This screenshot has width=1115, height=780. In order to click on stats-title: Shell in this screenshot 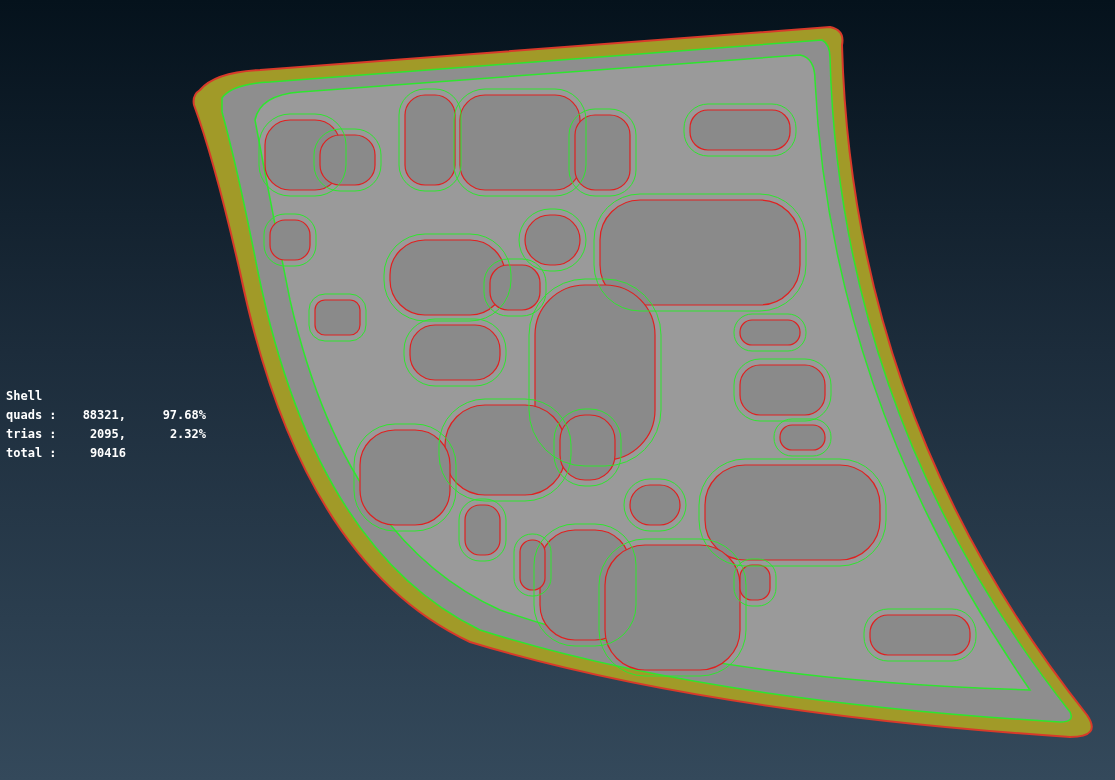, I will do `click(24, 396)`.